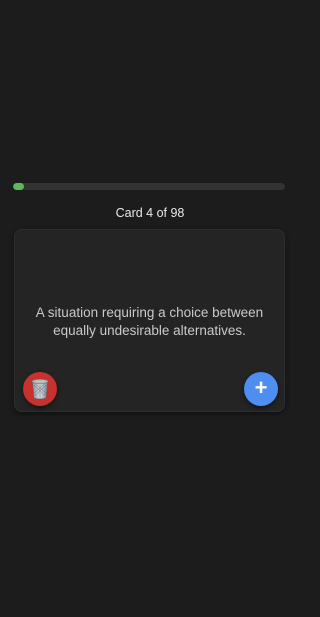 Image resolution: width=320 pixels, height=617 pixels. I want to click on delete-card-button, so click(40, 389).